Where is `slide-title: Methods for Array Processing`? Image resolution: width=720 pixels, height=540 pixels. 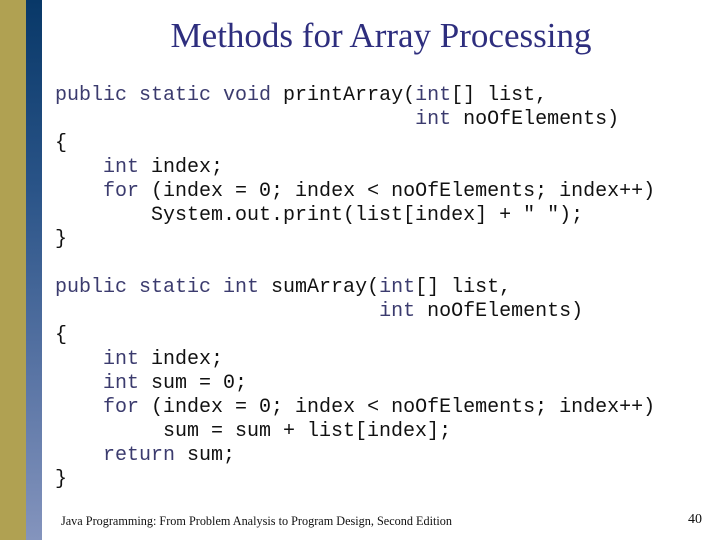
slide-title: Methods for Array Processing is located at coordinates (381, 35).